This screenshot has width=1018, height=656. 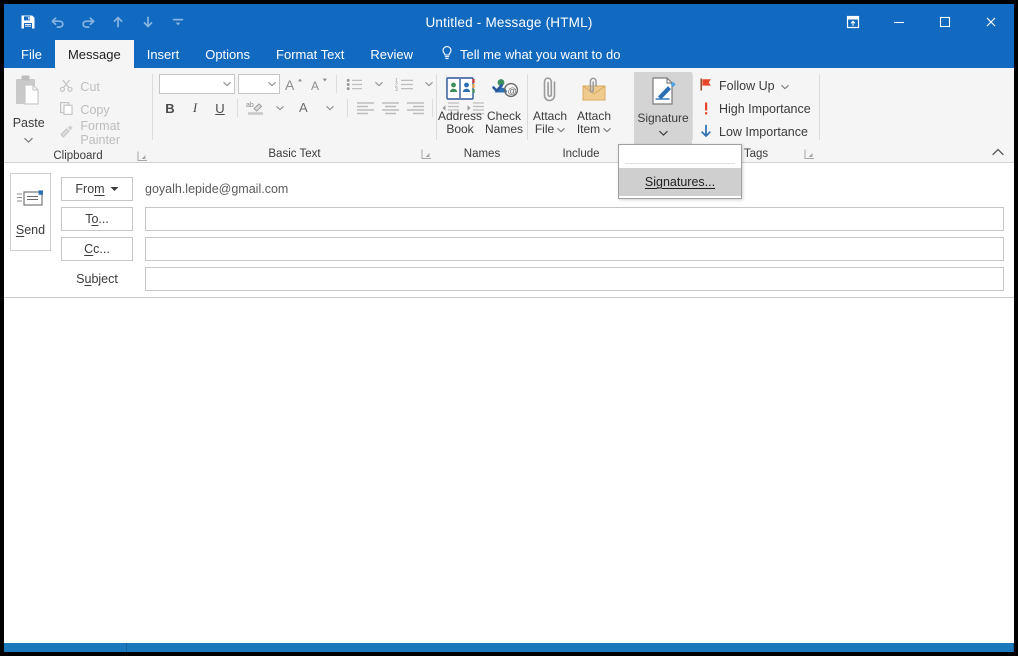 I want to click on font-color-button: A, so click(x=305, y=108).